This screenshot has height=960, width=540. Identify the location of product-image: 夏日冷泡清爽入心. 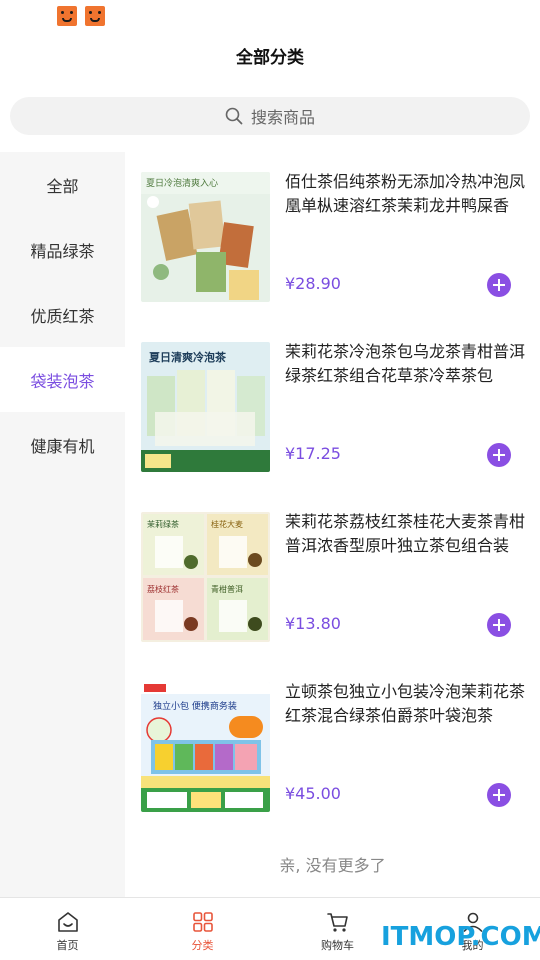
(205, 237).